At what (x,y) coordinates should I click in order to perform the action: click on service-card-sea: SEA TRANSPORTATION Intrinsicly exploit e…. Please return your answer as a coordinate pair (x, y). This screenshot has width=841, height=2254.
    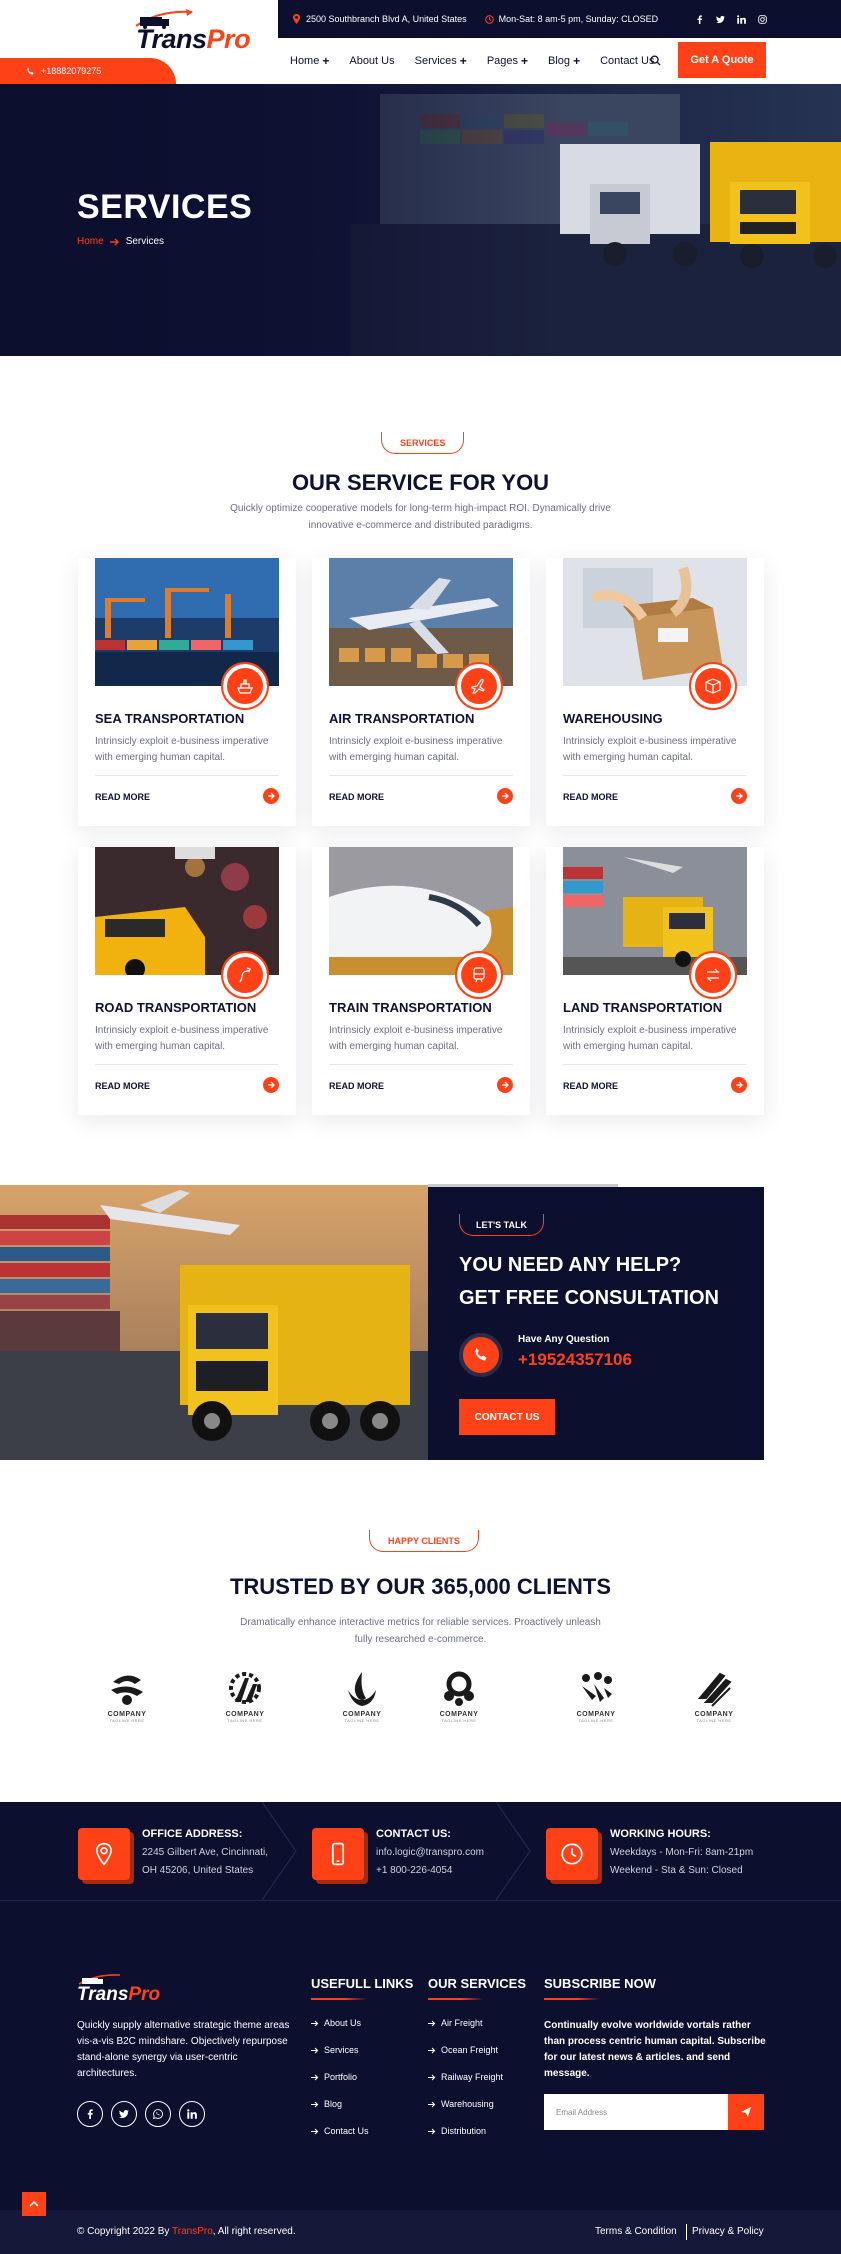
    Looking at the image, I should click on (187, 692).